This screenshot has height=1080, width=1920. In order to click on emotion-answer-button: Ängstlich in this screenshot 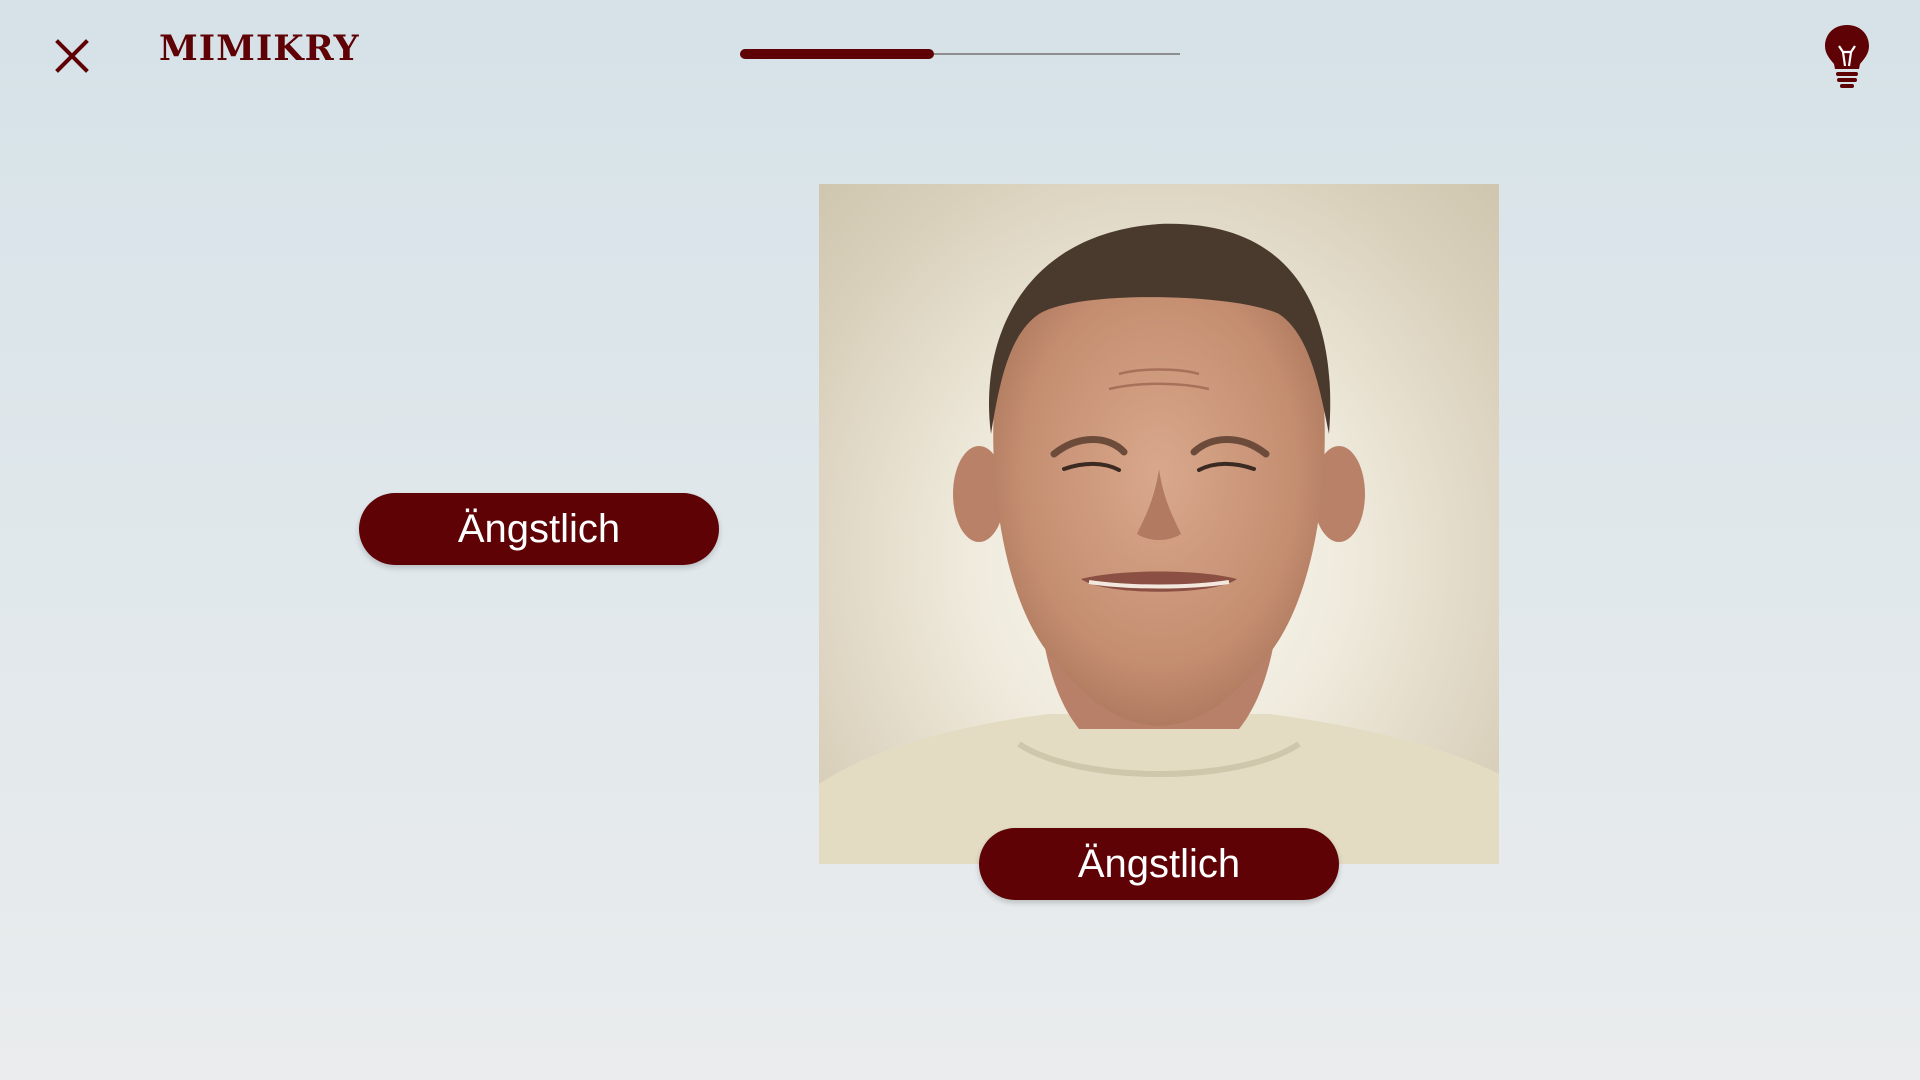, I will do `click(1159, 864)`.